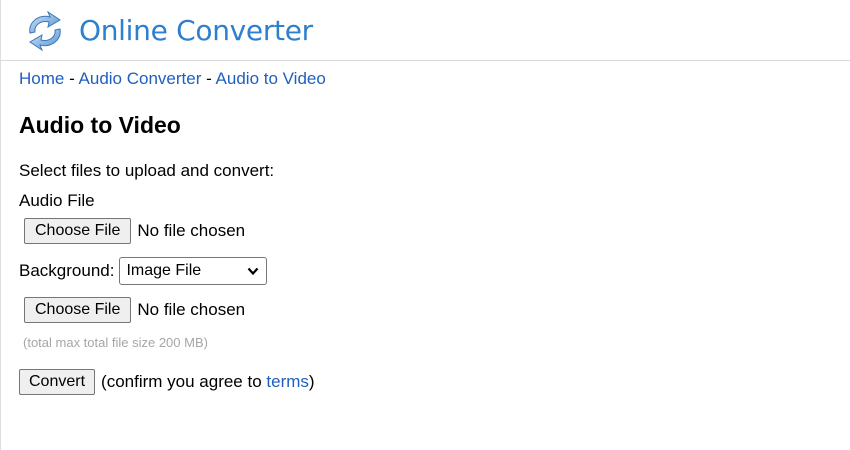 Image resolution: width=850 pixels, height=450 pixels. Describe the element at coordinates (271, 78) in the screenshot. I see `breadcrumb-audio-to-video-link: Audio to Video` at that location.